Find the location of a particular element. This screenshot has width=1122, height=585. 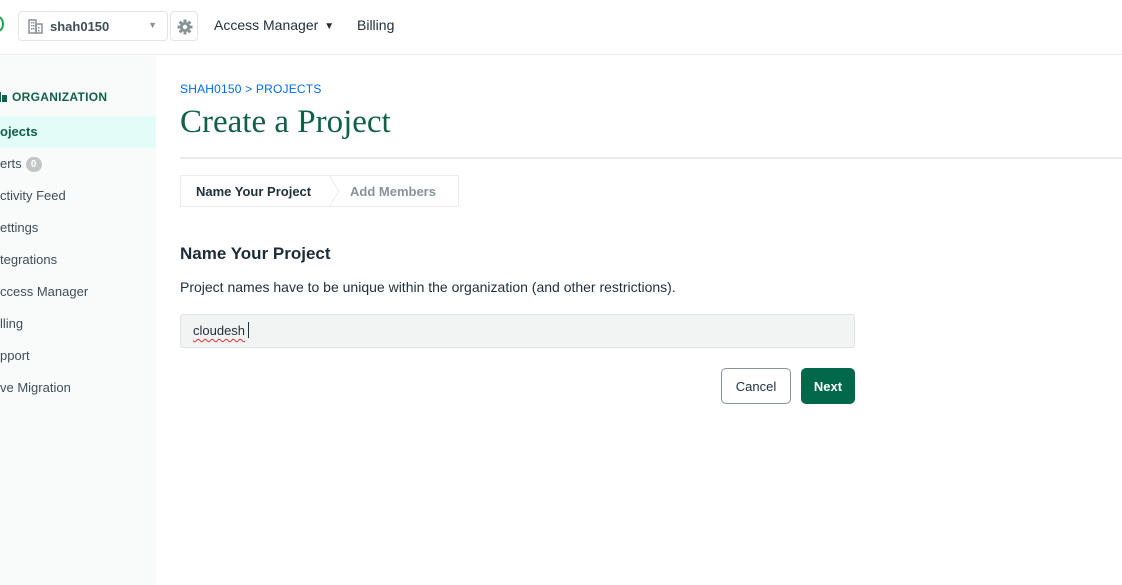

sidebar-item-label: tegrations is located at coordinates (29, 259).